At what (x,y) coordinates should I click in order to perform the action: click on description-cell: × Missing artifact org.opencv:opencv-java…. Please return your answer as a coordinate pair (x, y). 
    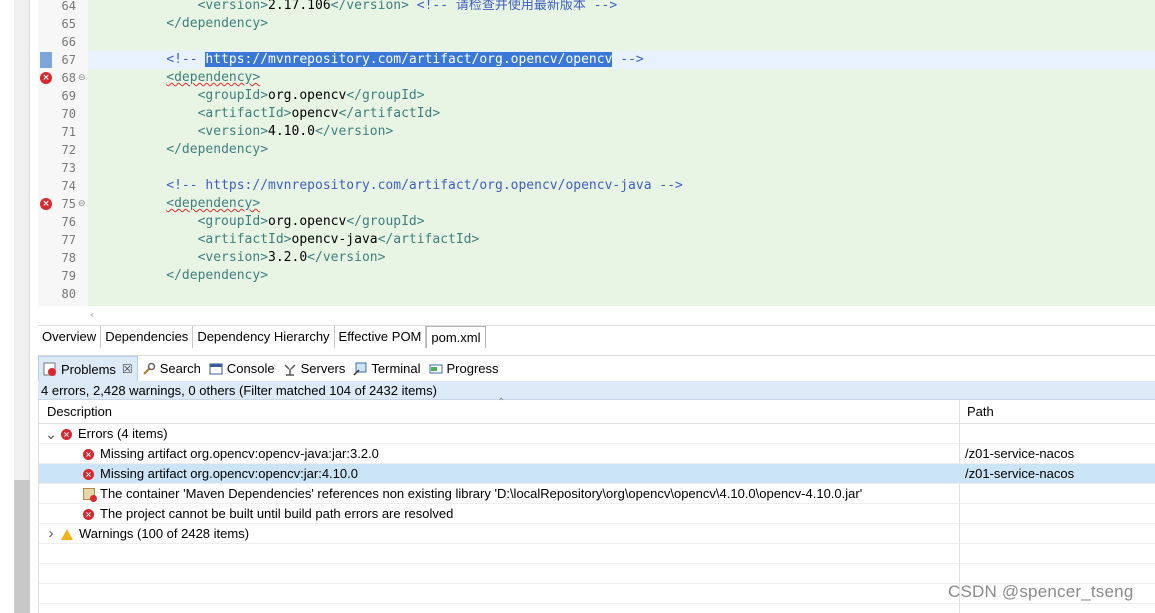
    Looking at the image, I should click on (231, 454).